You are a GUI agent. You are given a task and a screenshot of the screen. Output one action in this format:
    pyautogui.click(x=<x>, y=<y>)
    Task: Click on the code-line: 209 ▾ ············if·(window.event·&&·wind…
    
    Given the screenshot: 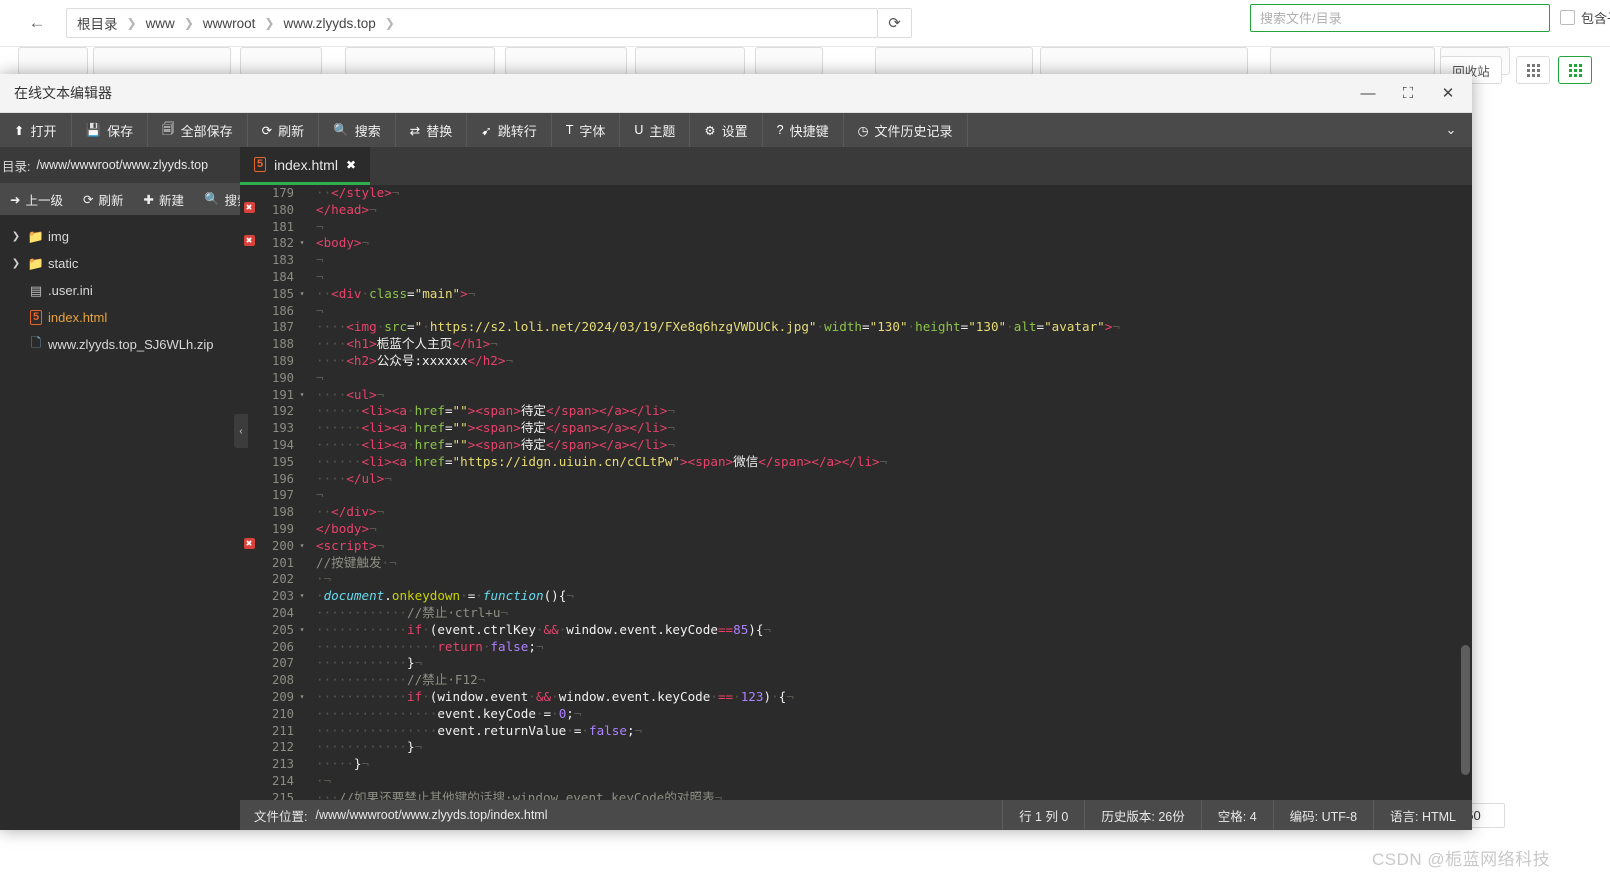 What is the action you would take?
    pyautogui.click(x=856, y=697)
    